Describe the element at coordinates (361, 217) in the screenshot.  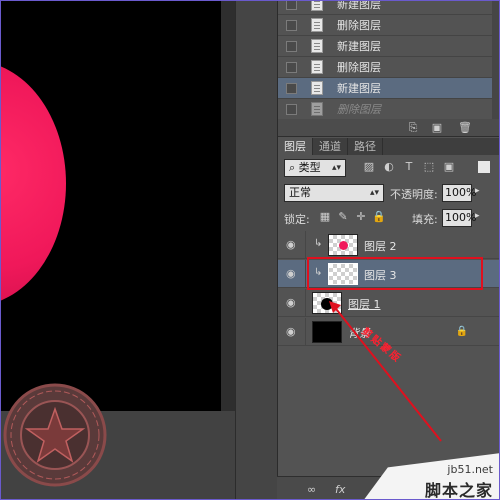
I see `lock-position-icon: ✛` at that location.